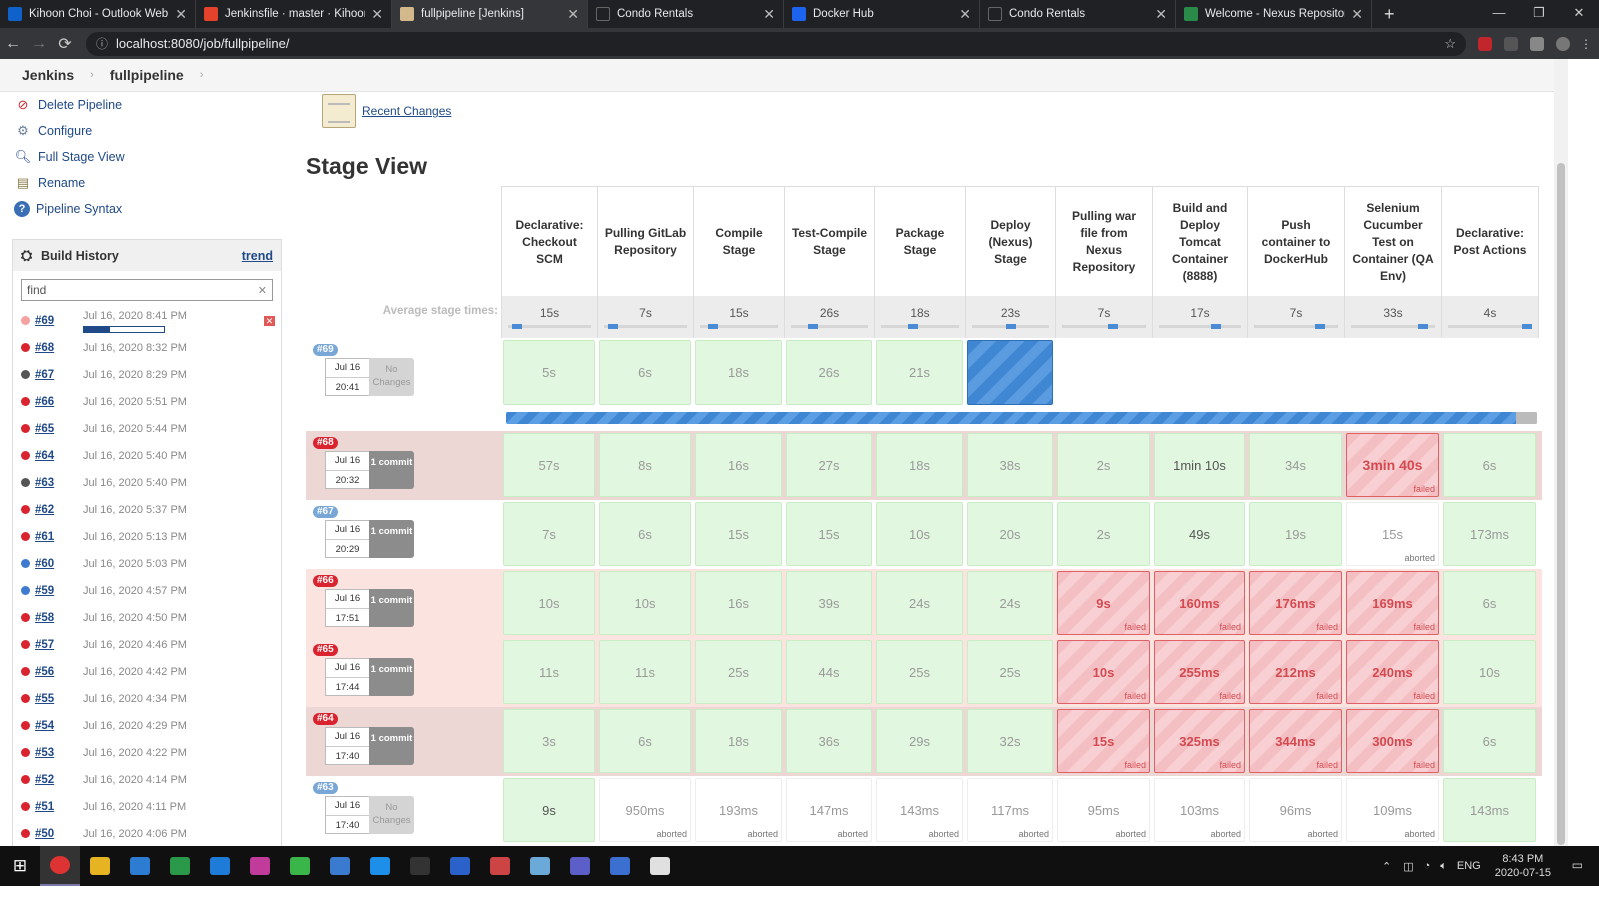 The image size is (1599, 903). What do you see at coordinates (59, 753) in the screenshot?
I see `build-number-link: #53` at bounding box center [59, 753].